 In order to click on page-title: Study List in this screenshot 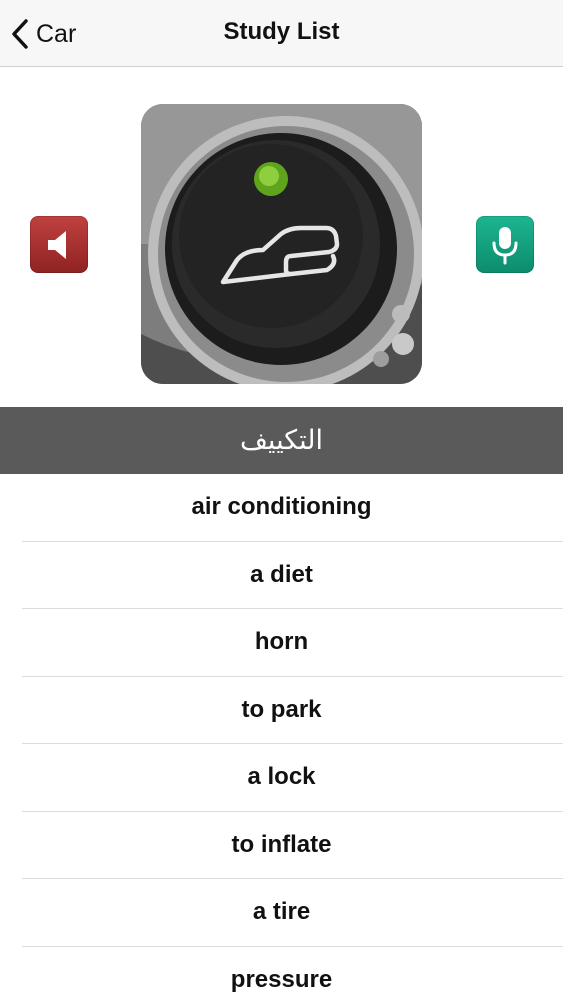, I will do `click(281, 31)`.